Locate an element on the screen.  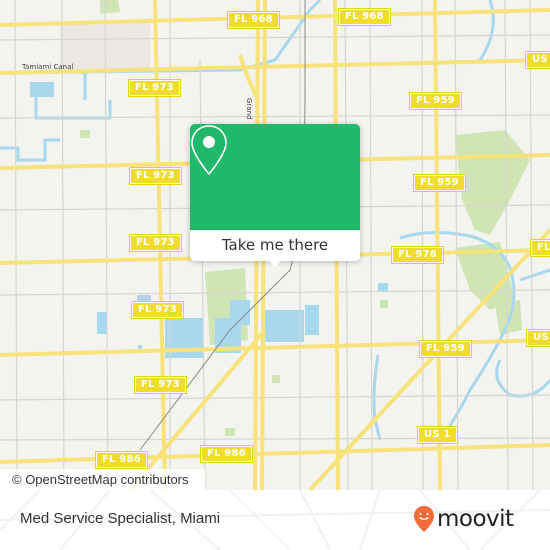
take-me-there-button: Take me there is located at coordinates (275, 245).